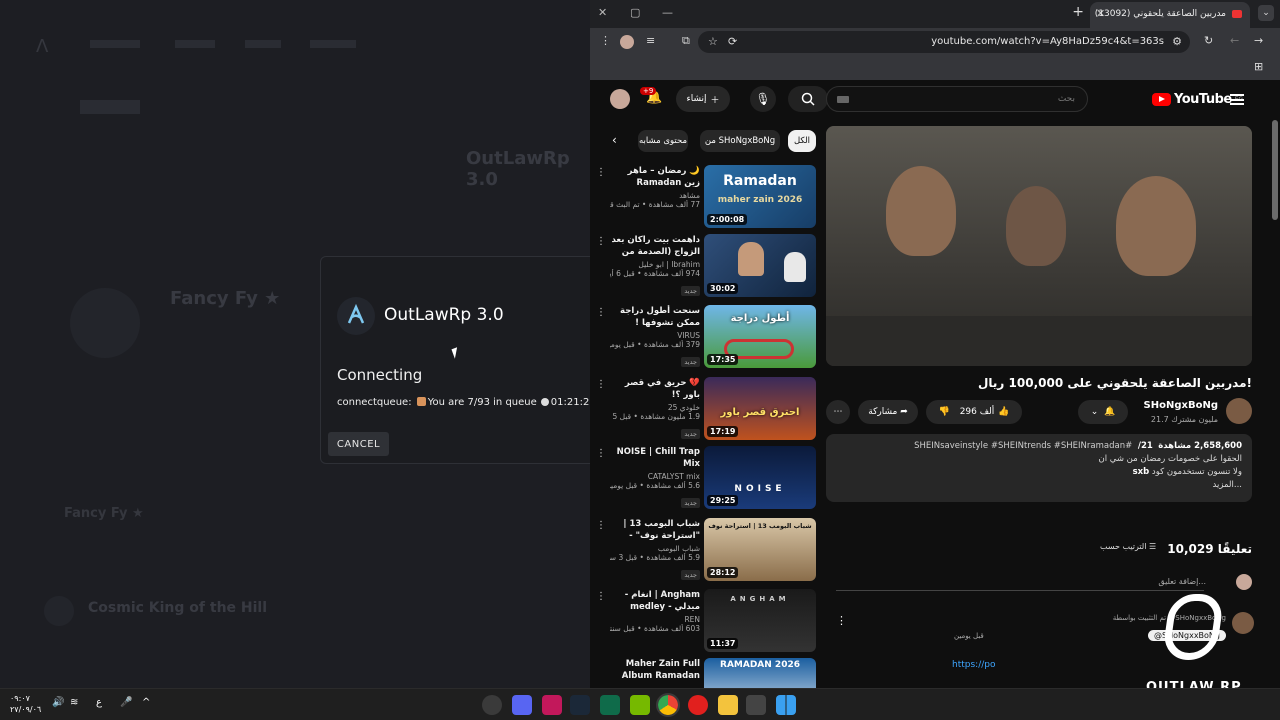  What do you see at coordinates (760, 477) in the screenshot?
I see `rec-thumbnail: NOISE 29:25` at bounding box center [760, 477].